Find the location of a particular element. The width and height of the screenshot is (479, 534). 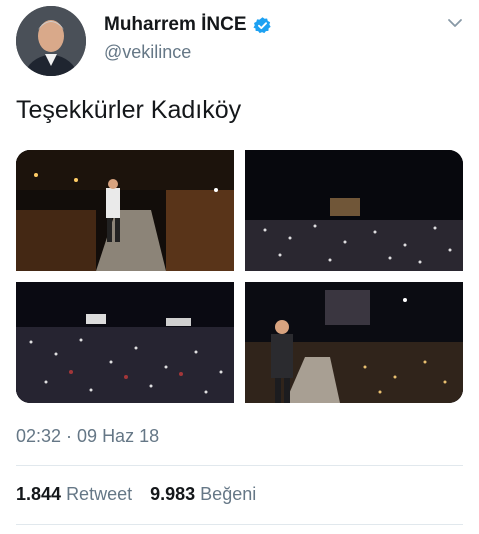

verified-badge-icon is located at coordinates (262, 24).